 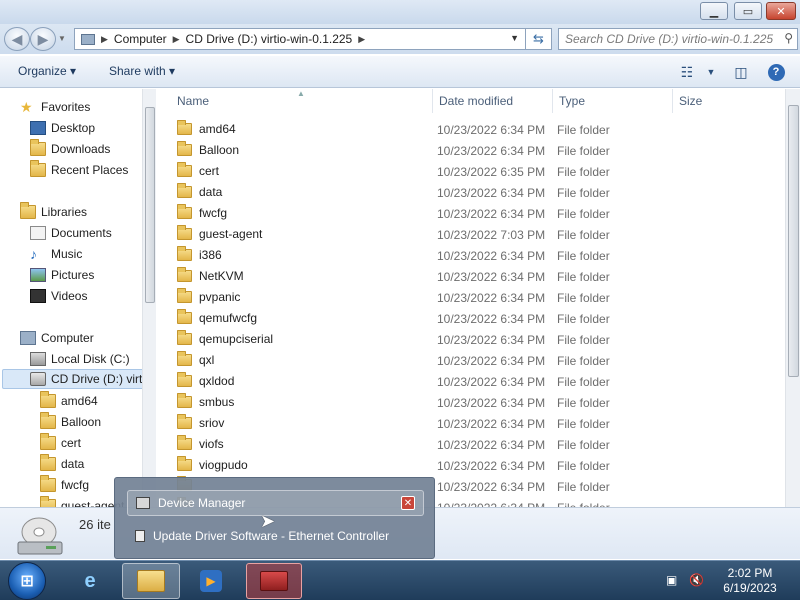 What do you see at coordinates (80, 359) in the screenshot?
I see `nav-local-disk: Local Disk (C:)` at bounding box center [80, 359].